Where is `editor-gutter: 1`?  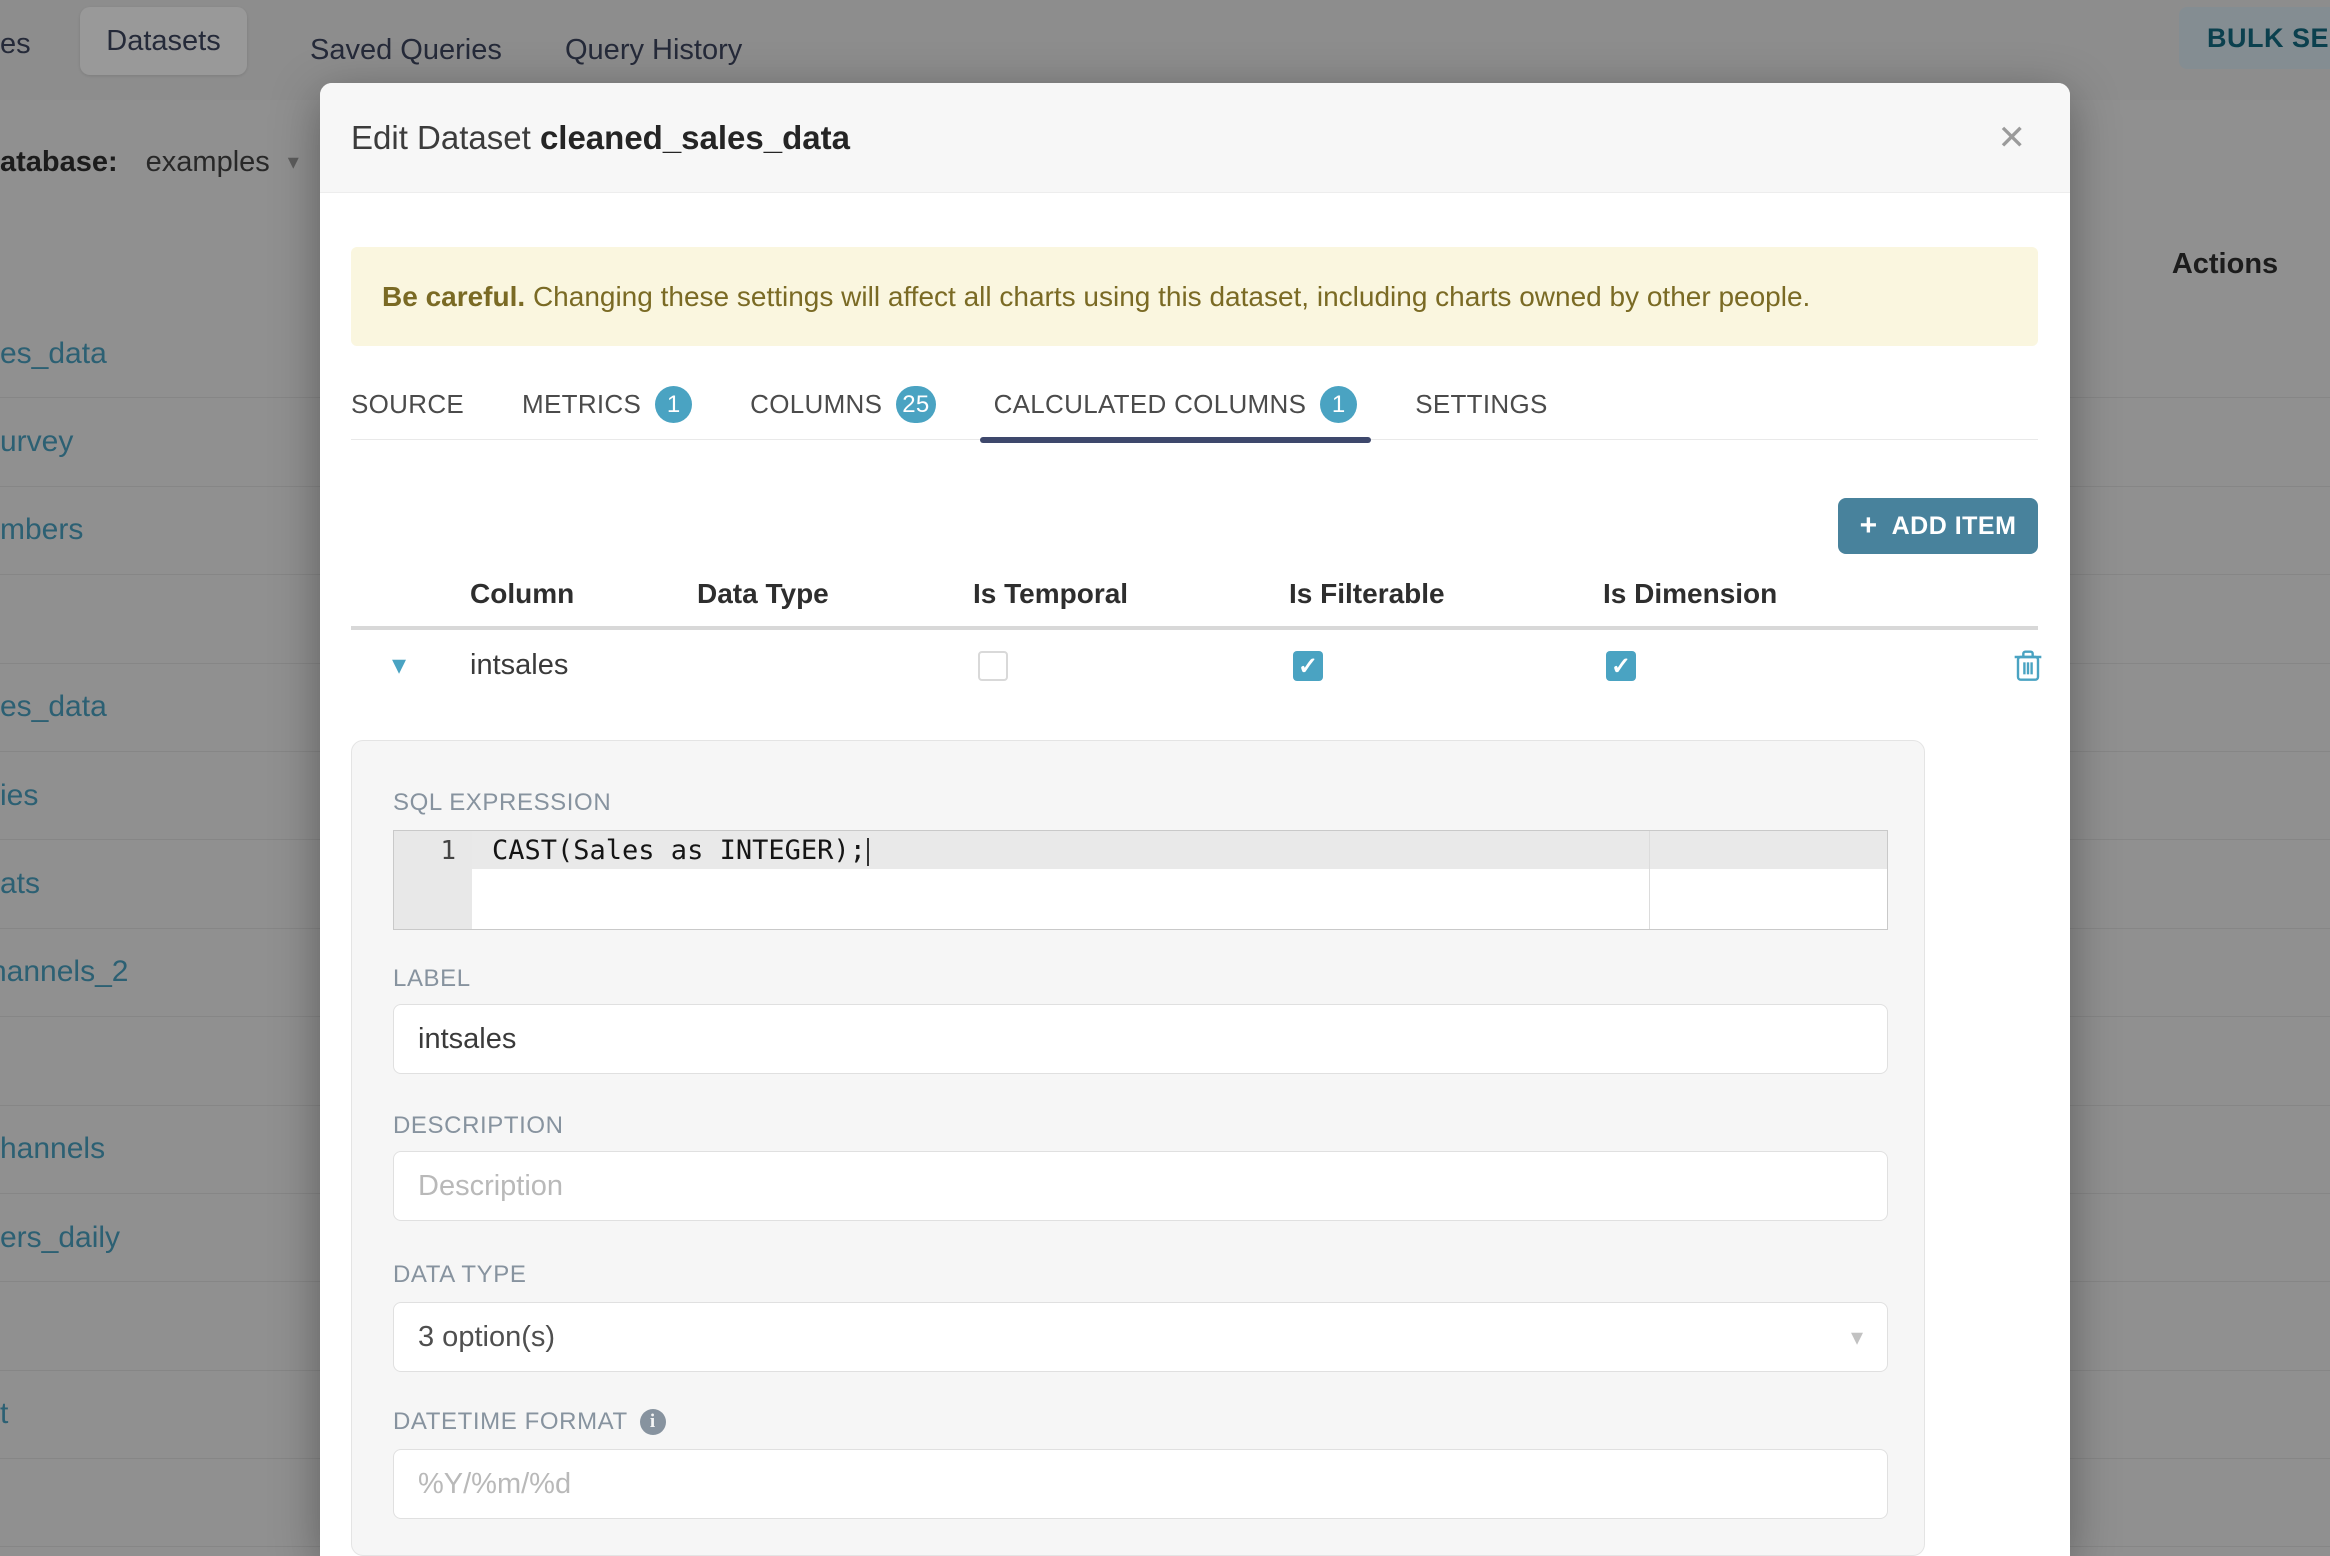
editor-gutter: 1 is located at coordinates (433, 880).